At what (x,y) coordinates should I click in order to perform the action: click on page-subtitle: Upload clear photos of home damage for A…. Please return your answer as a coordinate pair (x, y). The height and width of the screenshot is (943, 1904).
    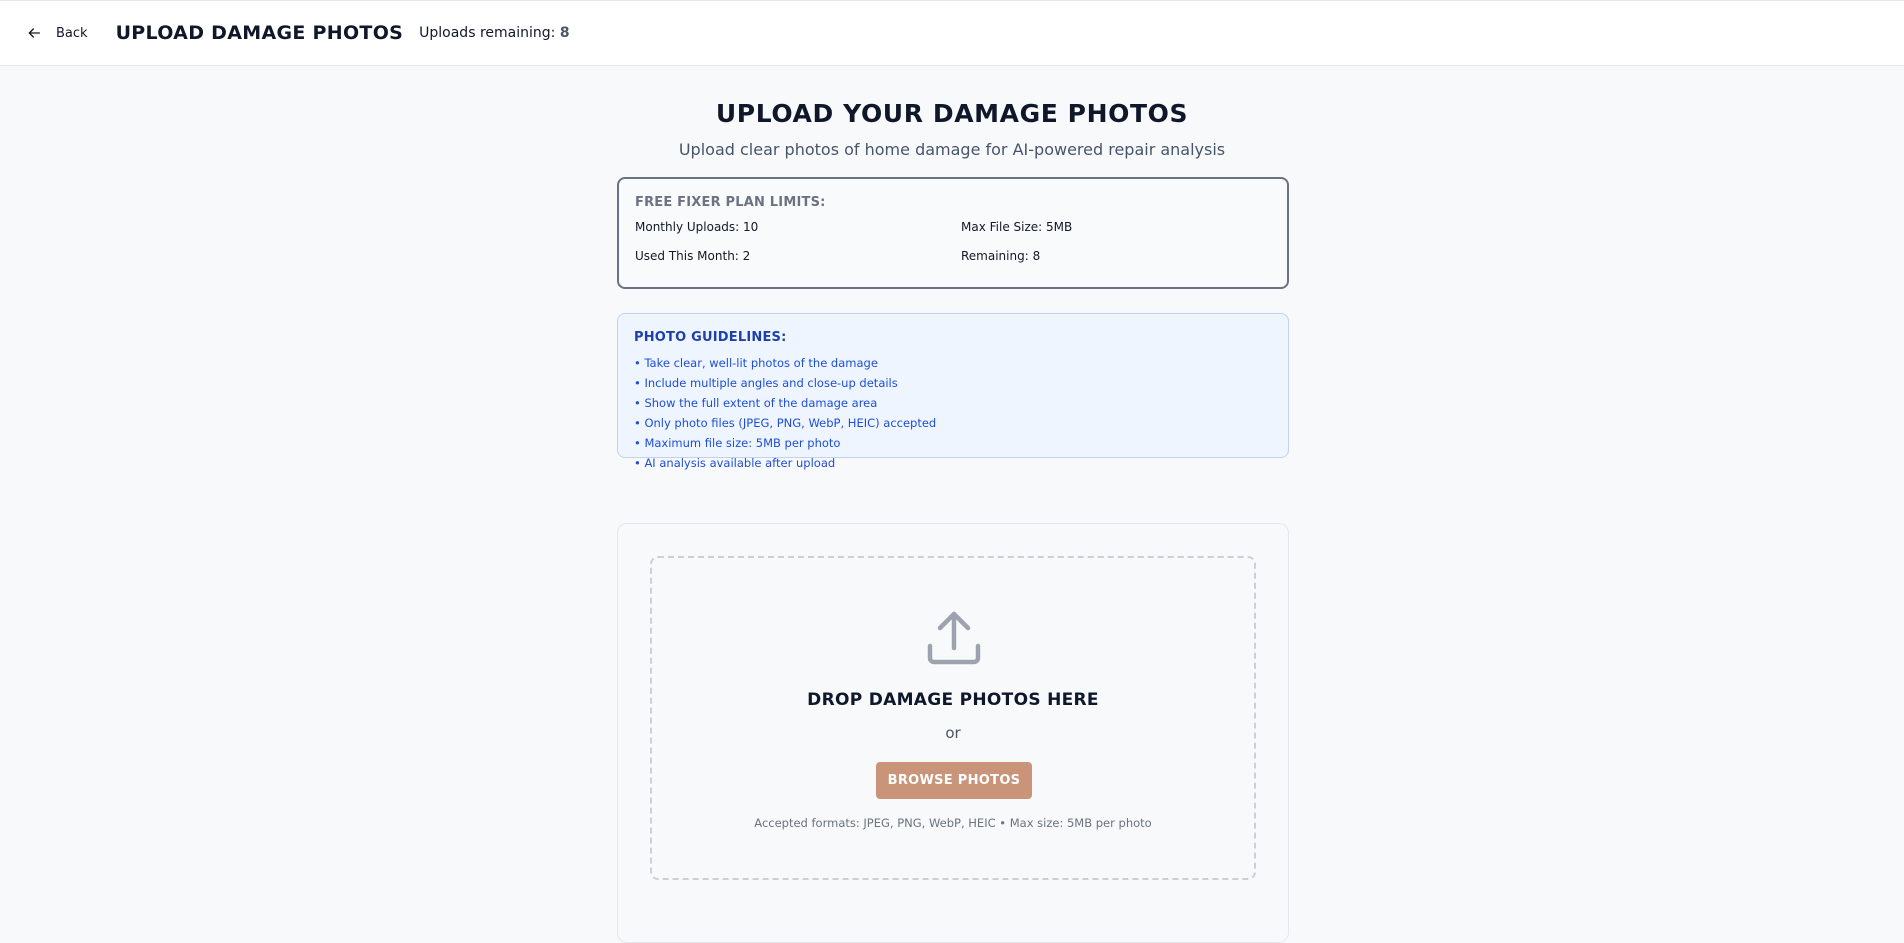
    Looking at the image, I should click on (952, 149).